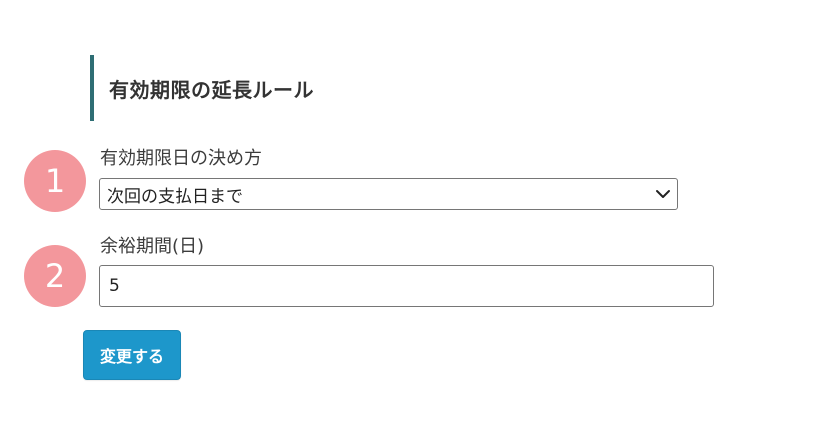 This screenshot has width=819, height=430. I want to click on expiry-method-label: 有効期限日の決め方, so click(181, 158).